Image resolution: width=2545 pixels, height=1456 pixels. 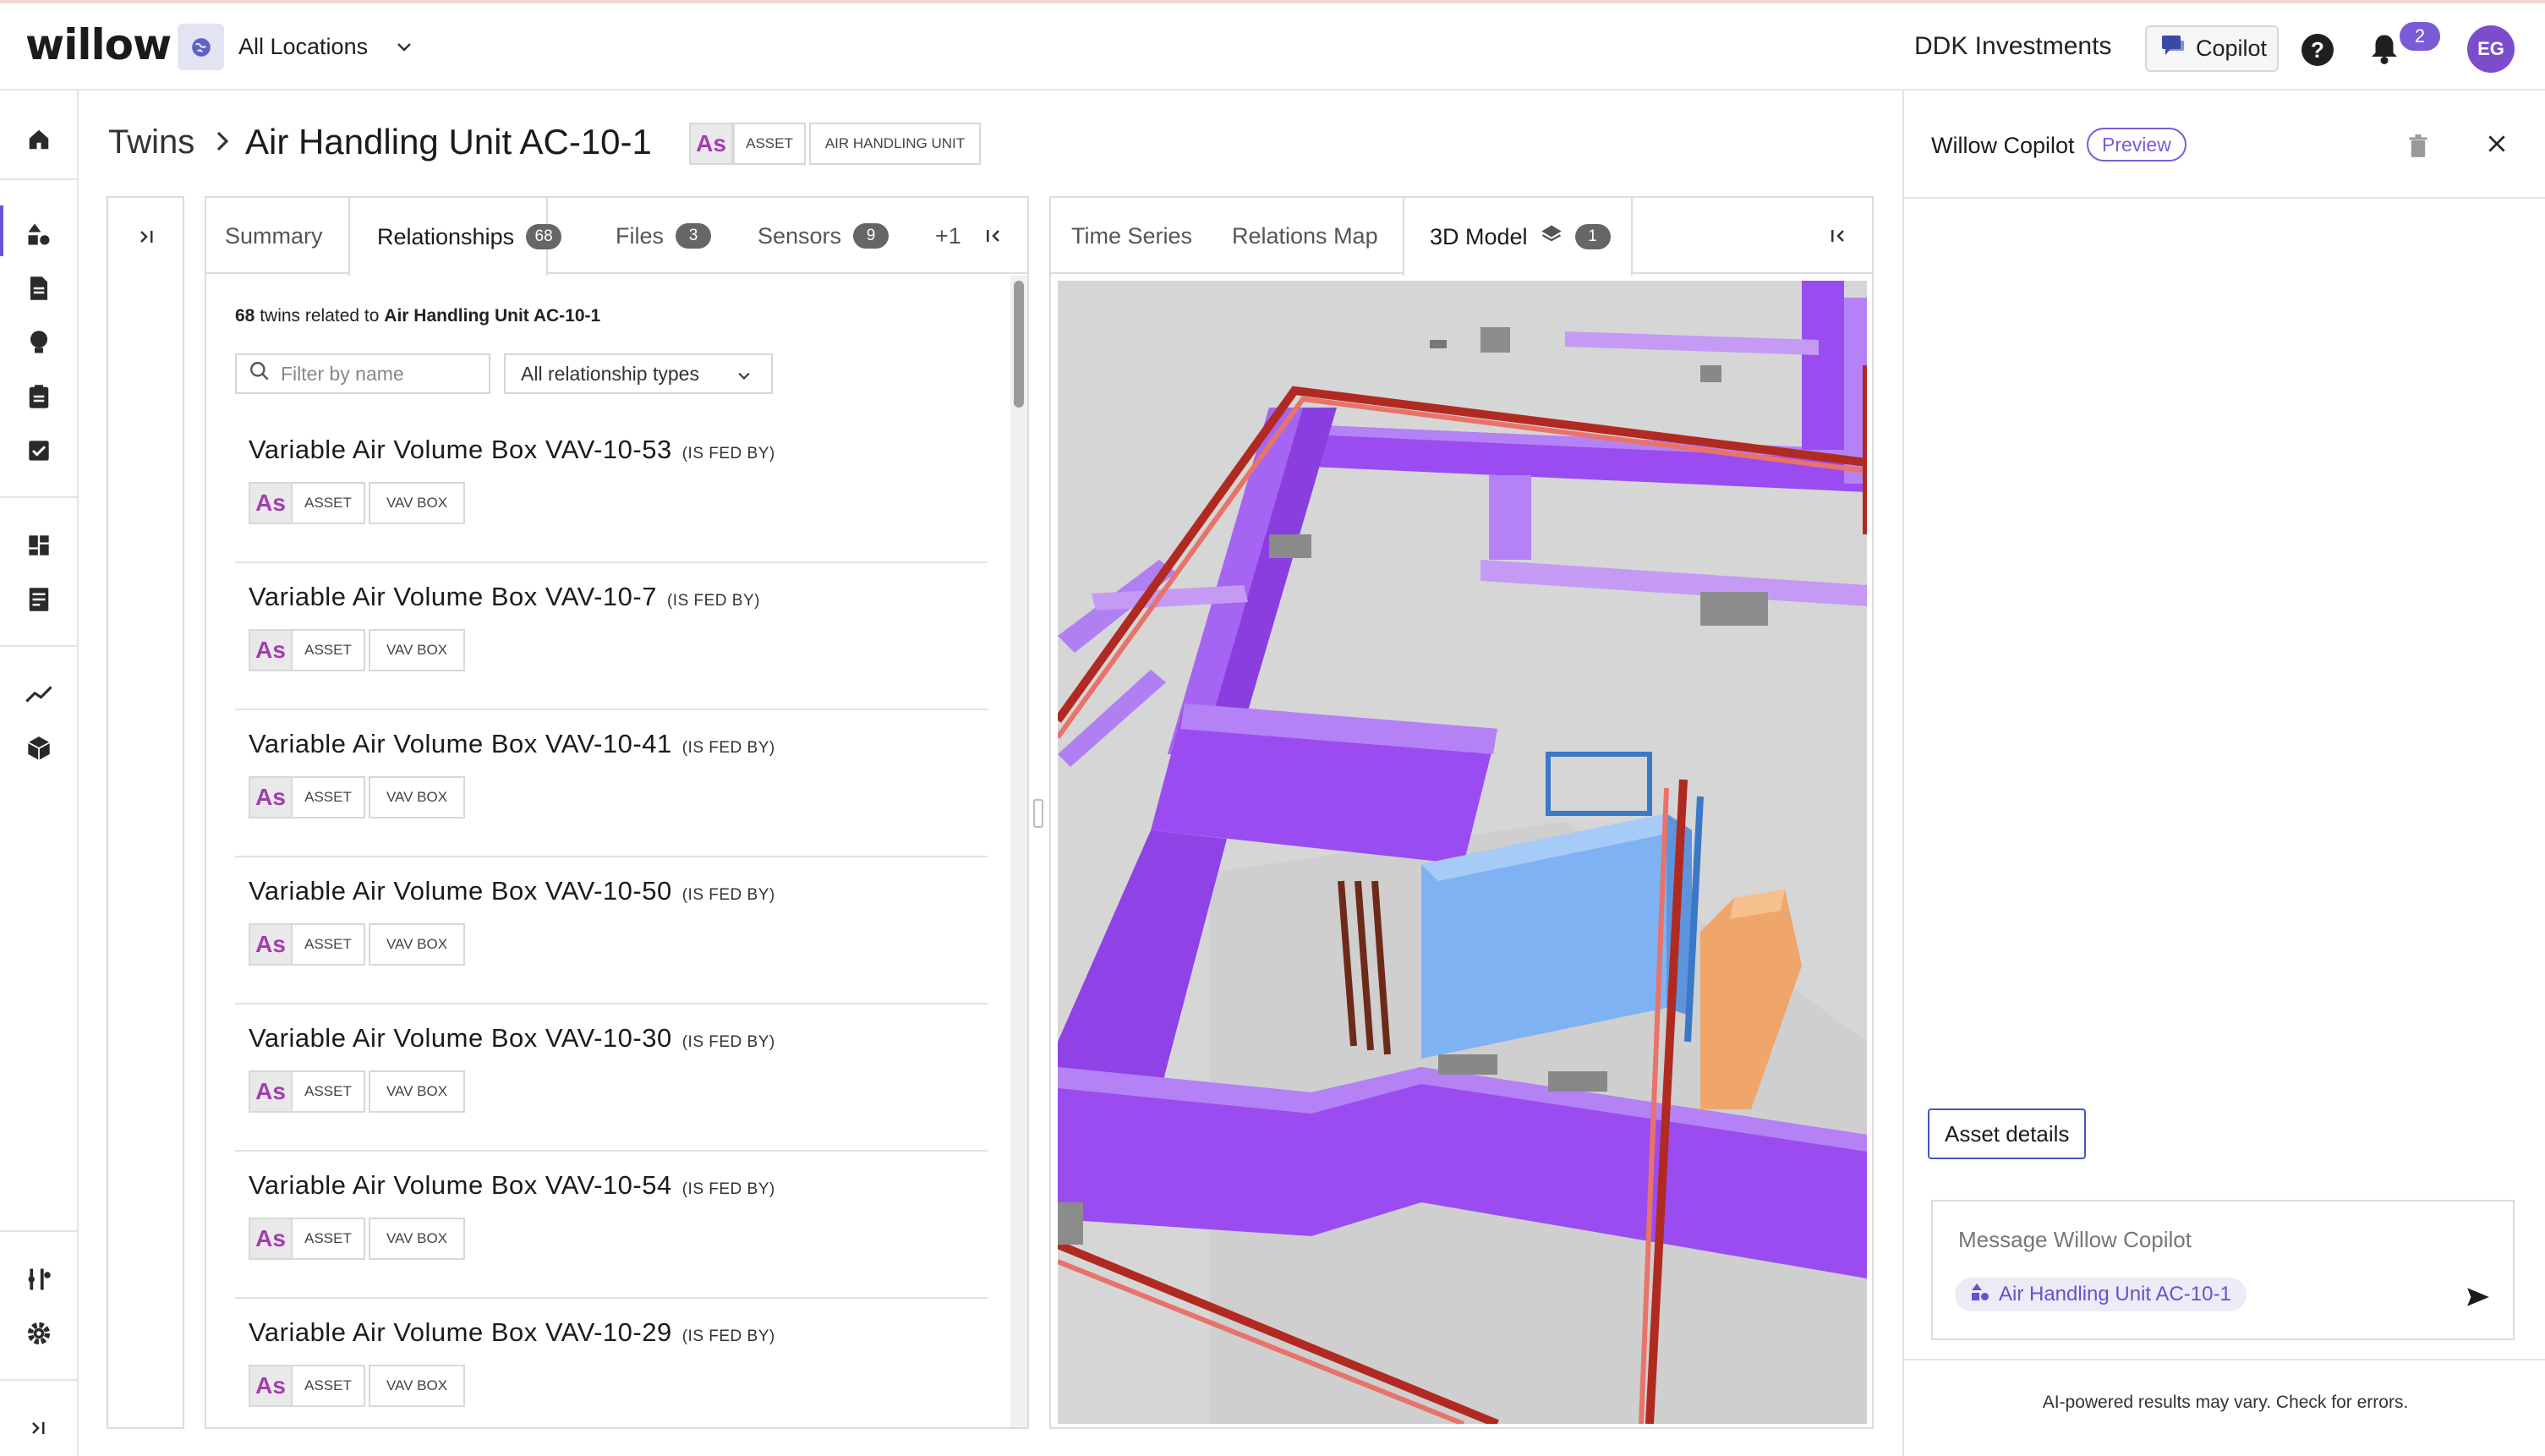 I want to click on avatar: EG, so click(x=2491, y=49).